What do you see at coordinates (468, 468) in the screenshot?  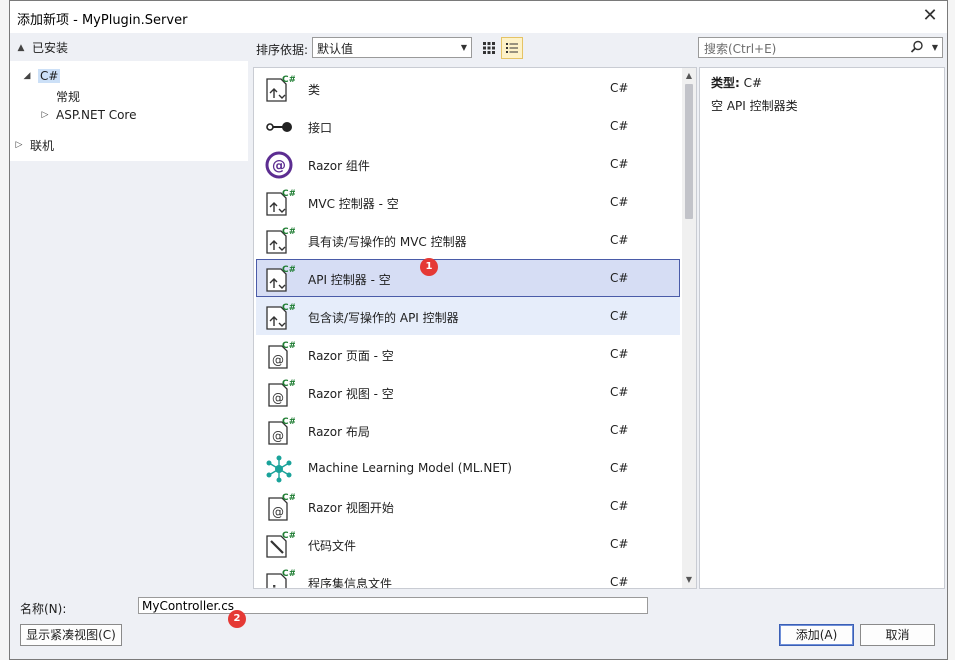 I see `template-row: Machine Learning Model (ML.NET) C#` at bounding box center [468, 468].